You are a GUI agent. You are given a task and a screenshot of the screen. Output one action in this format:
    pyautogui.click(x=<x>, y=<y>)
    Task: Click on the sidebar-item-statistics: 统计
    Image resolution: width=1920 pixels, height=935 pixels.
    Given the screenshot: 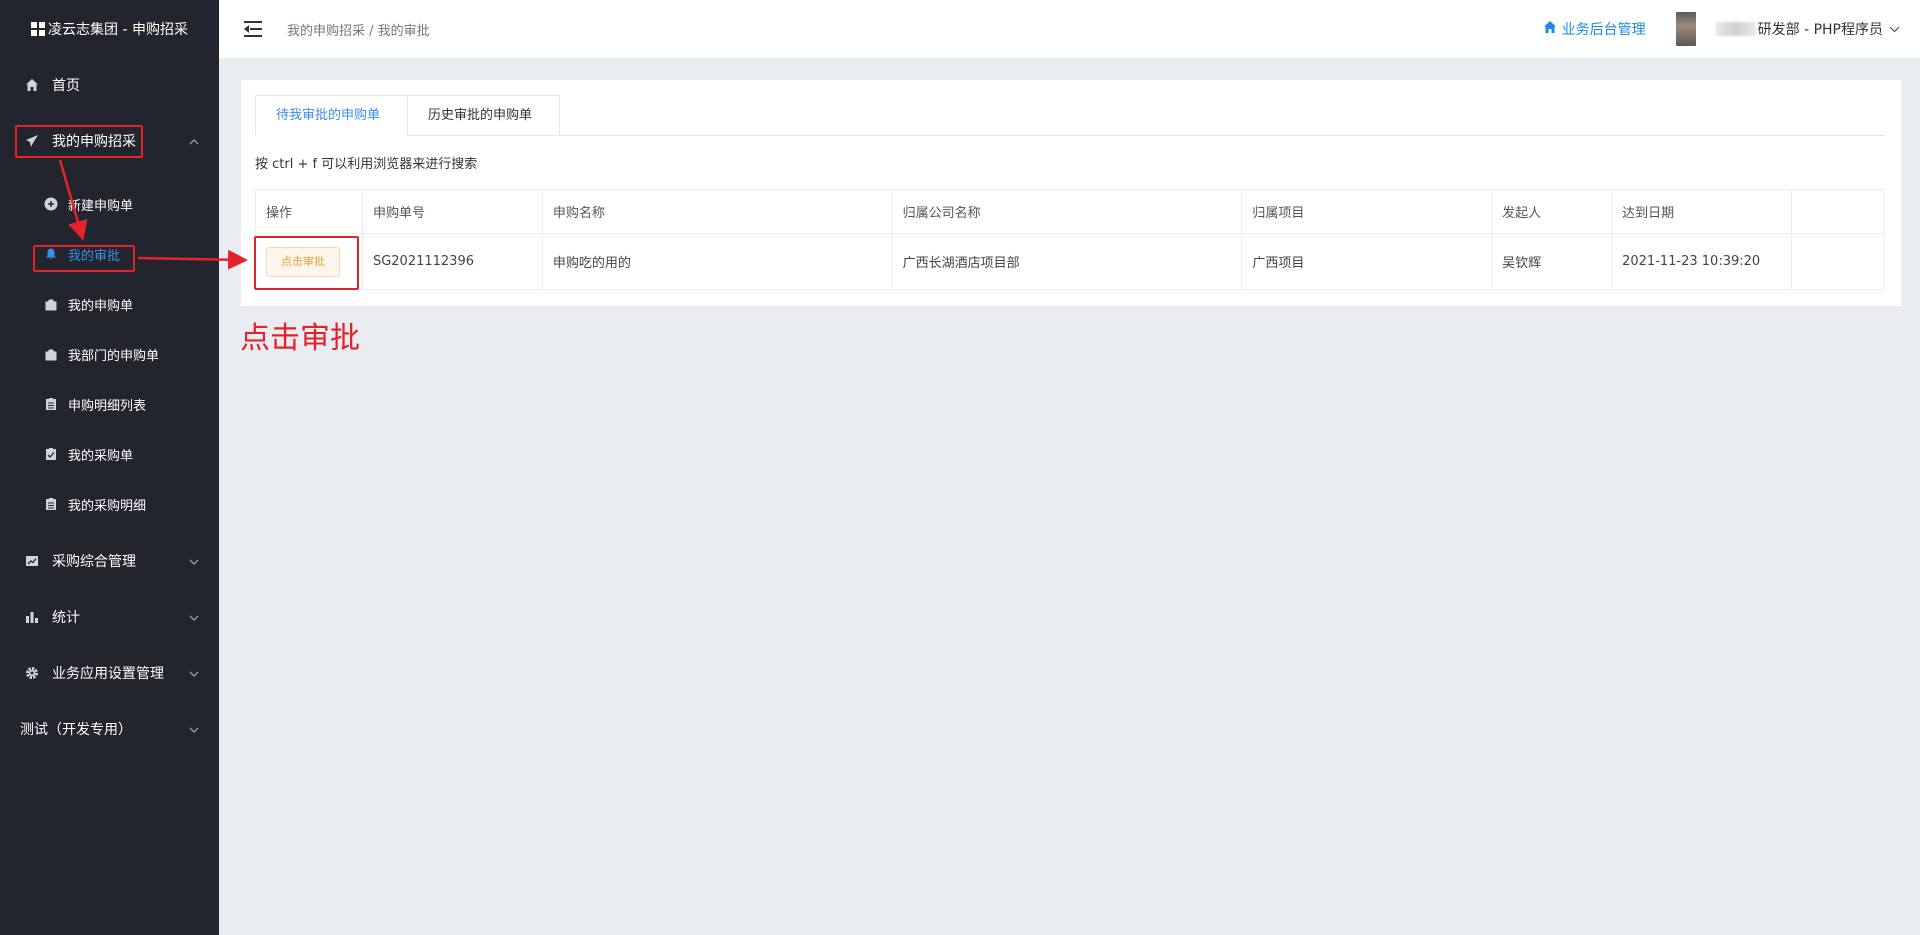 What is the action you would take?
    pyautogui.click(x=109, y=617)
    